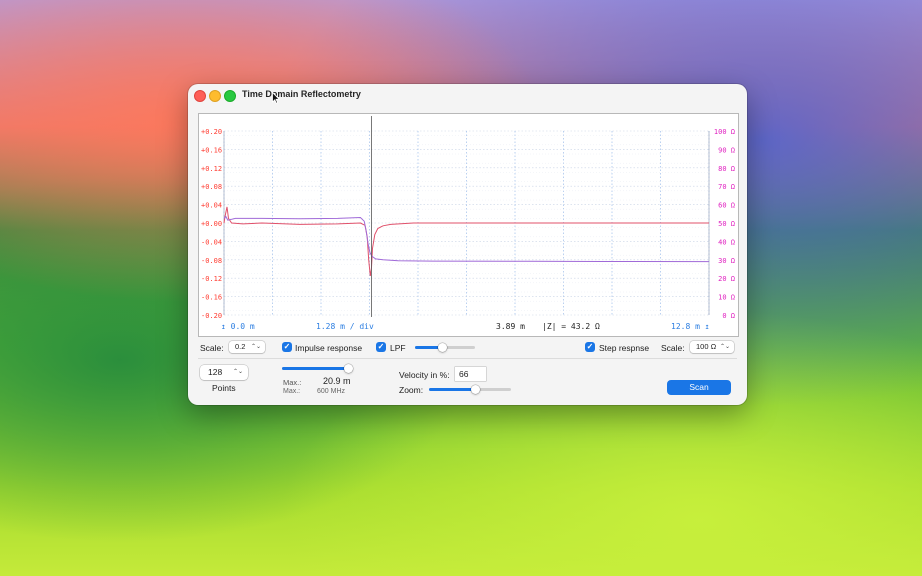  What do you see at coordinates (726, 298) in the screenshot?
I see `right-axis-tick-label: 10 Ω` at bounding box center [726, 298].